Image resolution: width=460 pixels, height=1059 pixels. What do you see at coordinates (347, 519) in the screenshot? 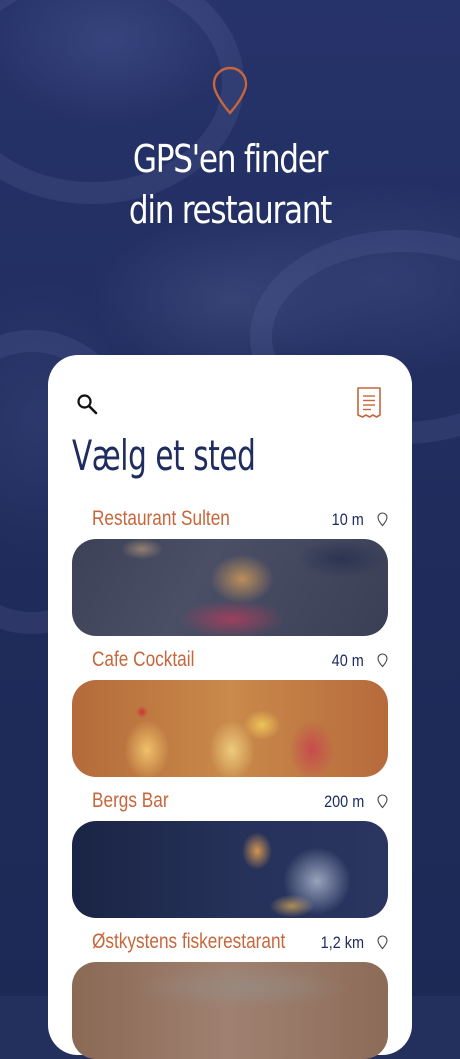
I see `place-distance: 10 m` at bounding box center [347, 519].